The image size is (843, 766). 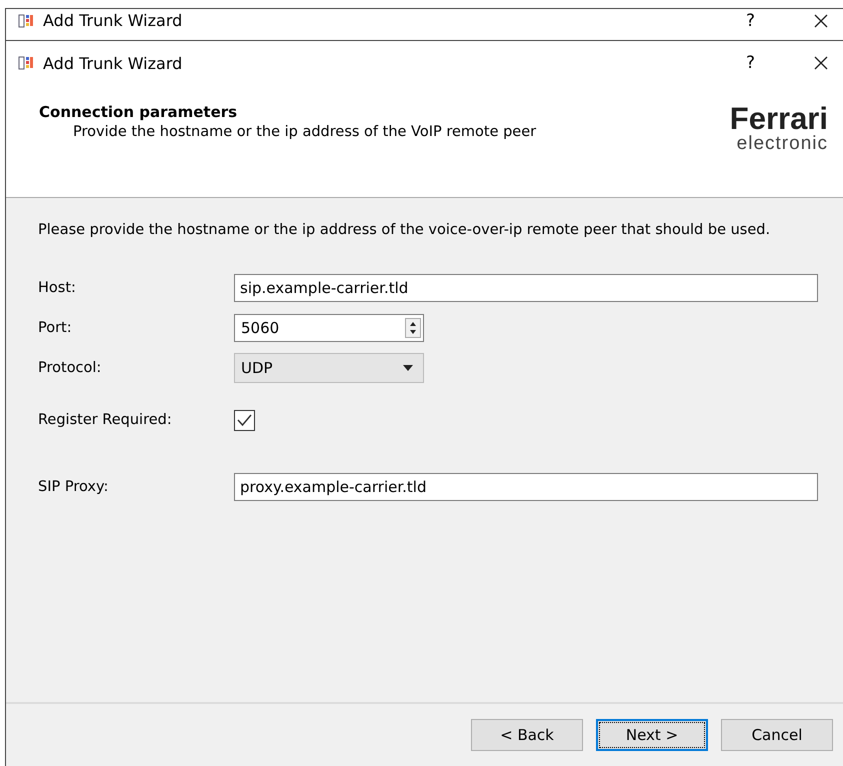 What do you see at coordinates (526, 487) in the screenshot?
I see `text-field: proxy.example-carrier.tld` at bounding box center [526, 487].